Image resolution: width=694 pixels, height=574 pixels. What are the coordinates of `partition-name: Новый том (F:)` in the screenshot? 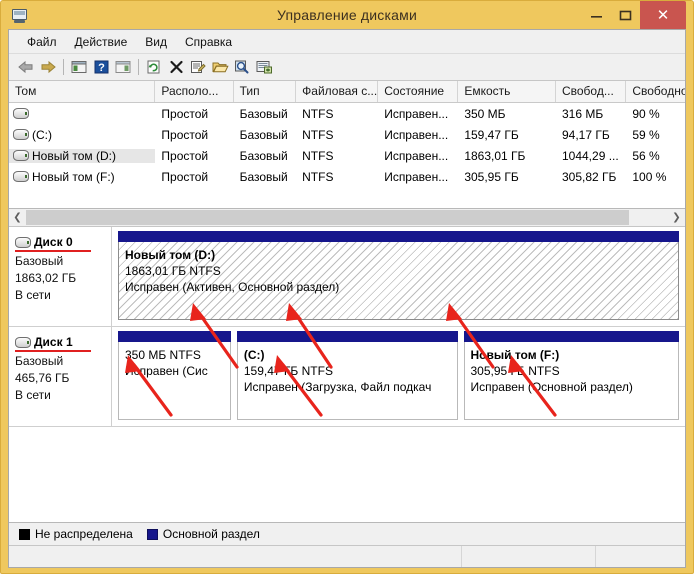 It's located at (515, 355).